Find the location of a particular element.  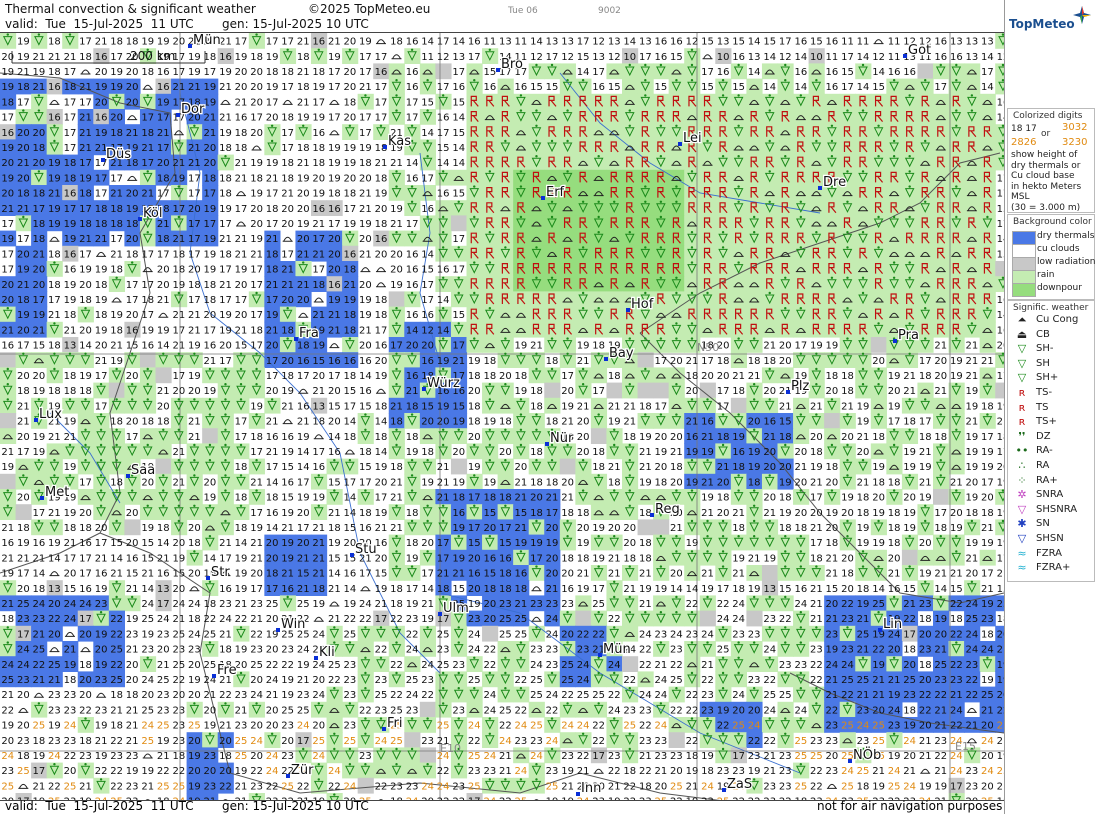

city-marker: ZaS is located at coordinates (737, 784).